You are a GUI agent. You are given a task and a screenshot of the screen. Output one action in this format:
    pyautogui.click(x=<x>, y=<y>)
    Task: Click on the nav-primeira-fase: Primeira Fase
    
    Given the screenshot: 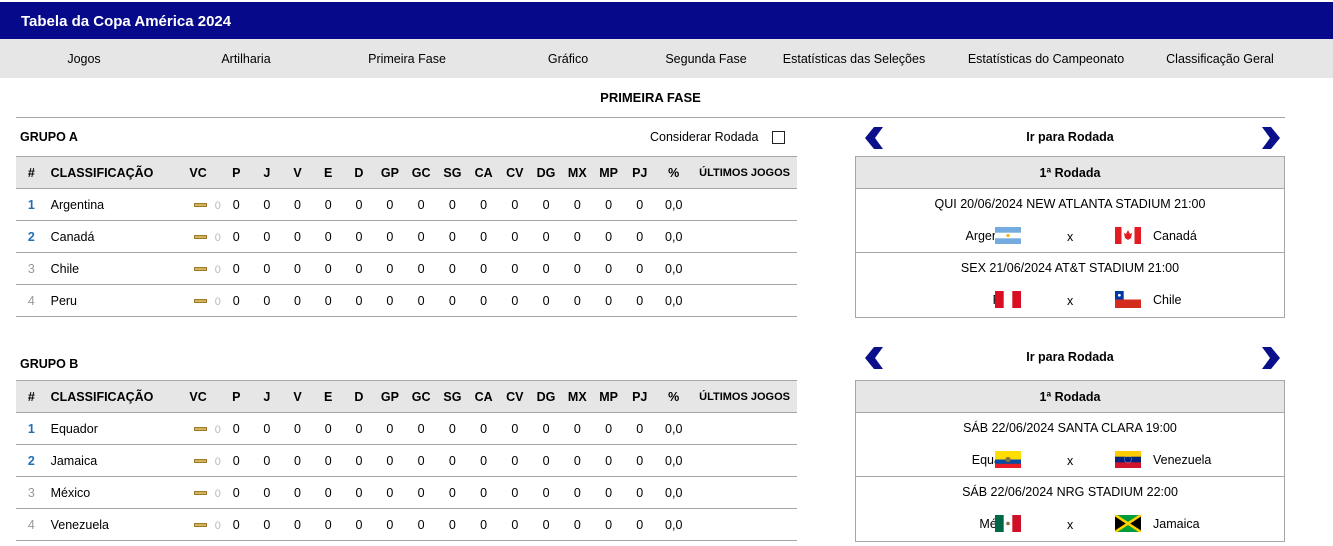 What is the action you would take?
    pyautogui.click(x=407, y=58)
    